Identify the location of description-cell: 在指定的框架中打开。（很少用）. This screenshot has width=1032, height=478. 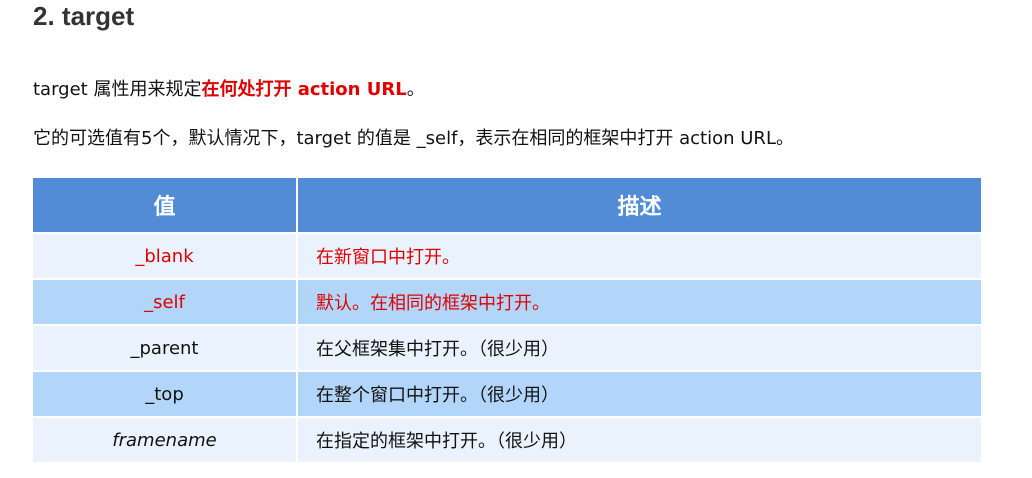
(639, 439).